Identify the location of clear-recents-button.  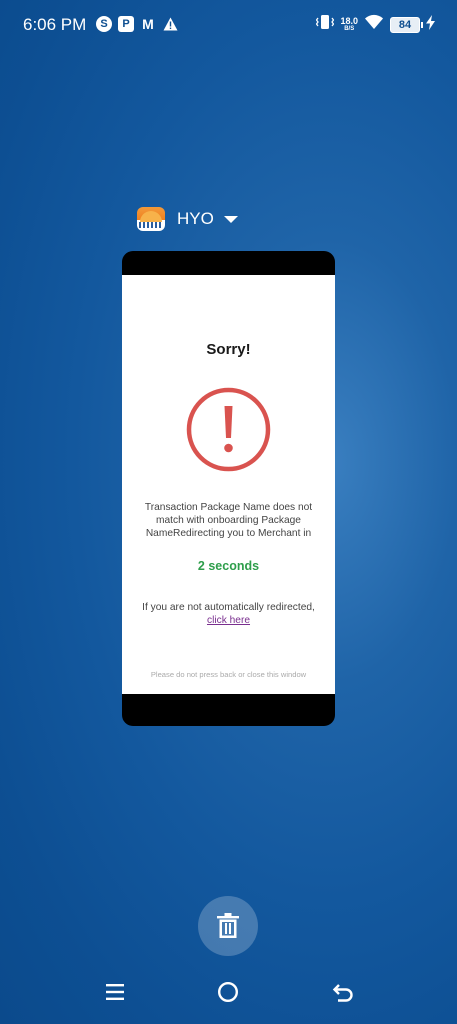
(228, 926).